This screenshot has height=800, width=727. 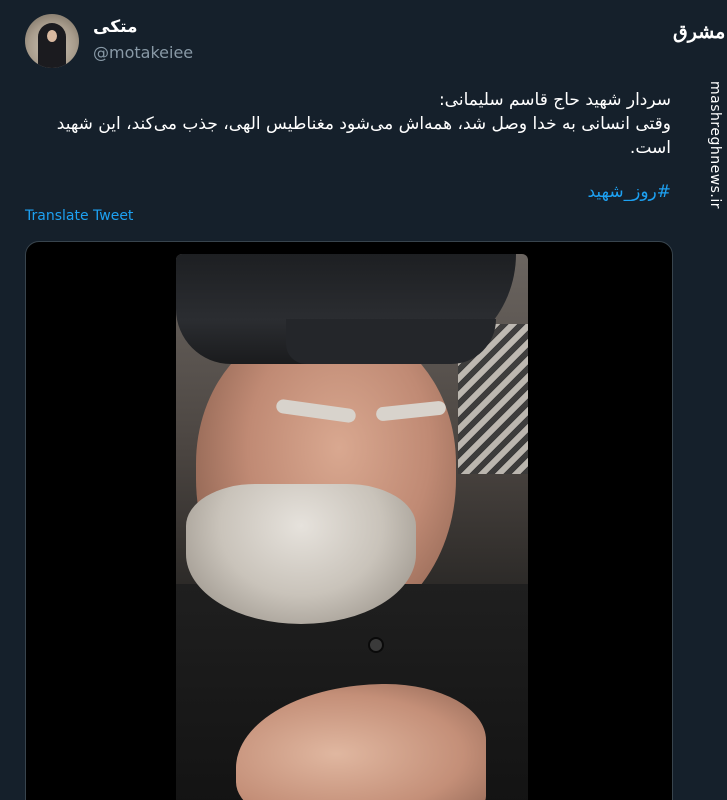 I want to click on hashtag-link: #روز_شهید, so click(x=348, y=192).